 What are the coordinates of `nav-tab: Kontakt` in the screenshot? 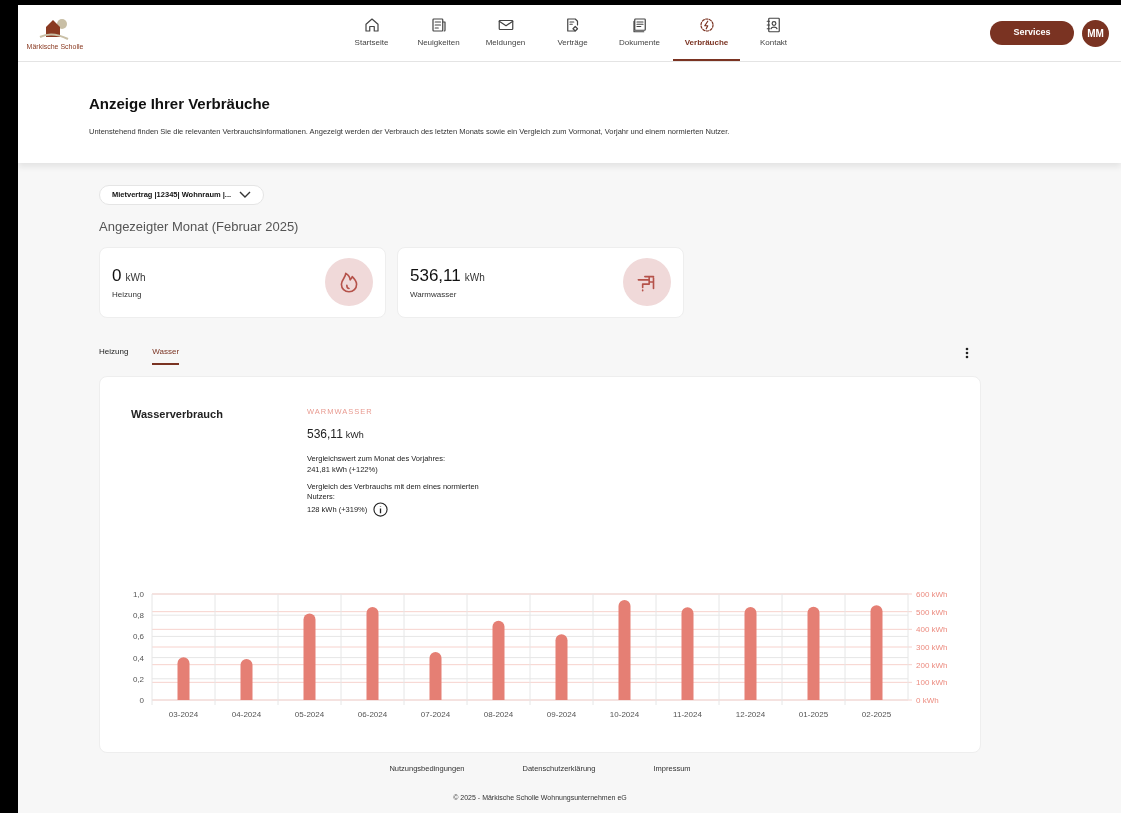 It's located at (773, 33).